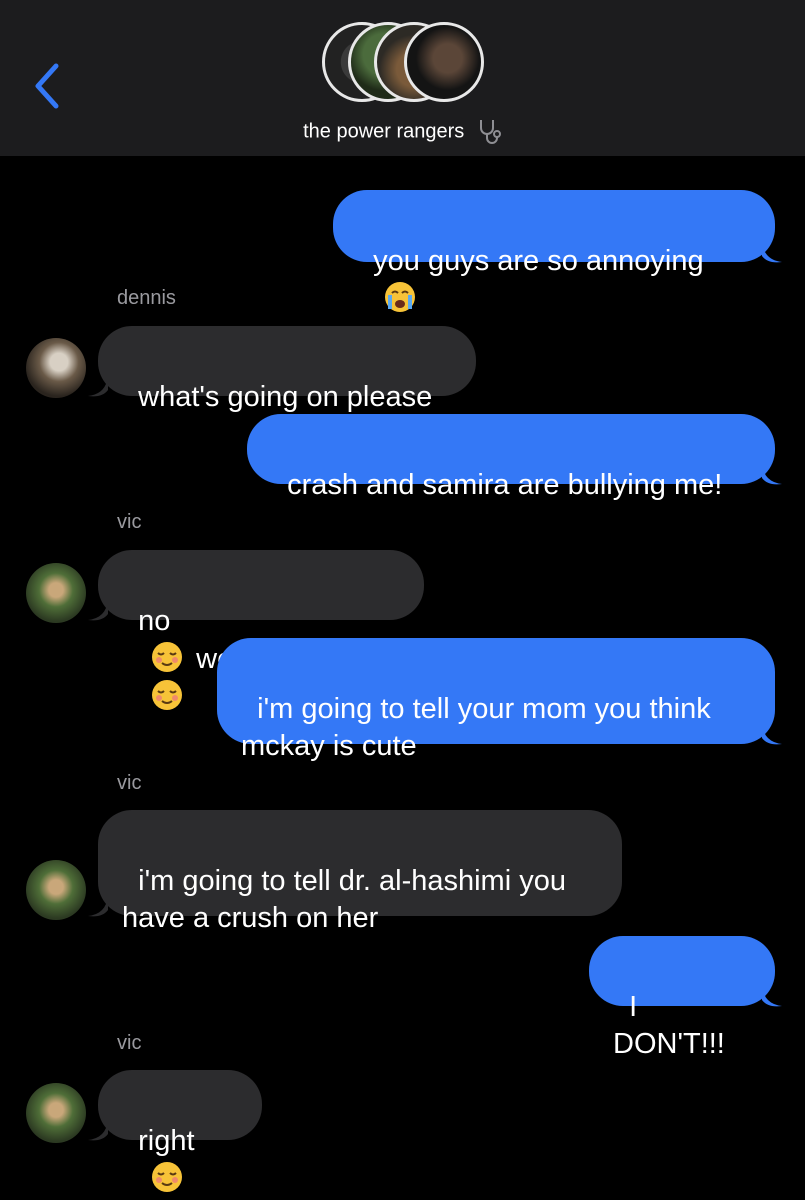 This screenshot has height=1200, width=805. Describe the element at coordinates (538, 261) in the screenshot. I see `message-text: you guys are so annoying` at that location.